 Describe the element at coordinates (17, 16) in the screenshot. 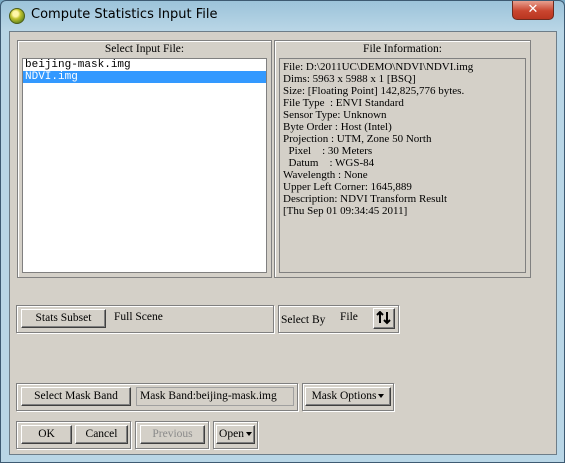

I see `envi-globe-icon` at that location.